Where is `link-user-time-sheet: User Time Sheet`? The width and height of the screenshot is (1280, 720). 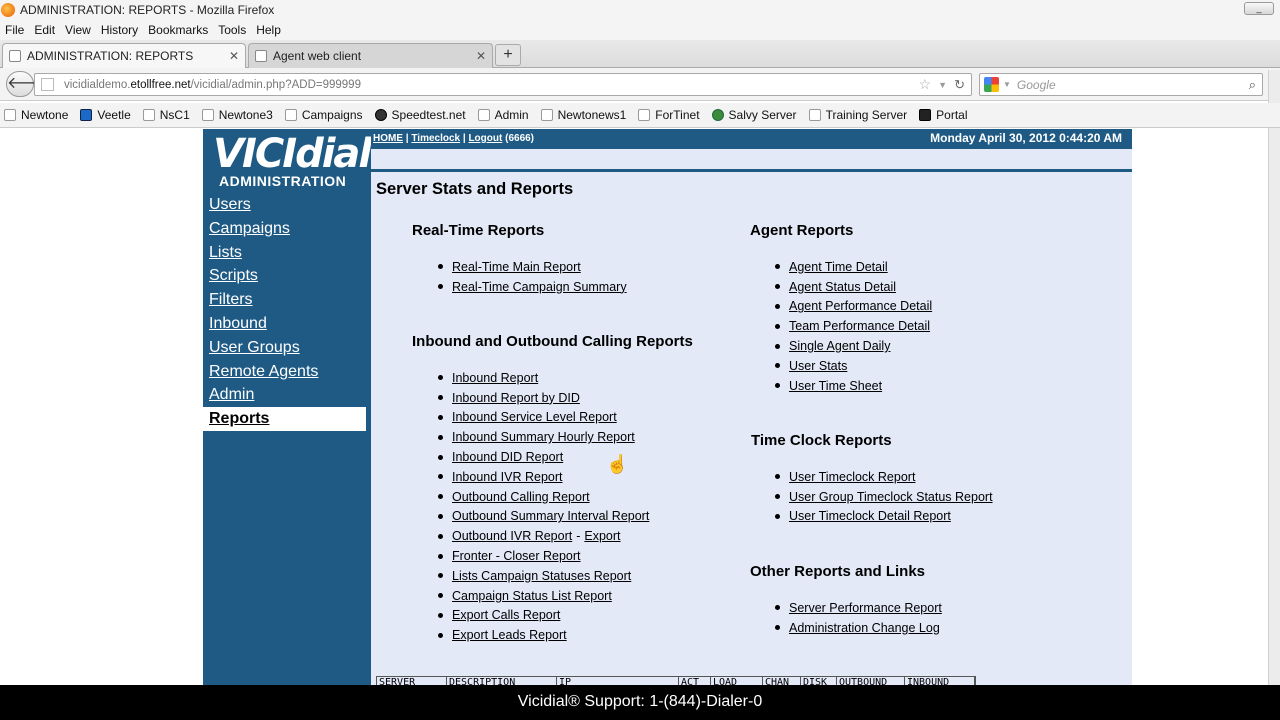
link-user-time-sheet: User Time Sheet is located at coordinates (835, 386).